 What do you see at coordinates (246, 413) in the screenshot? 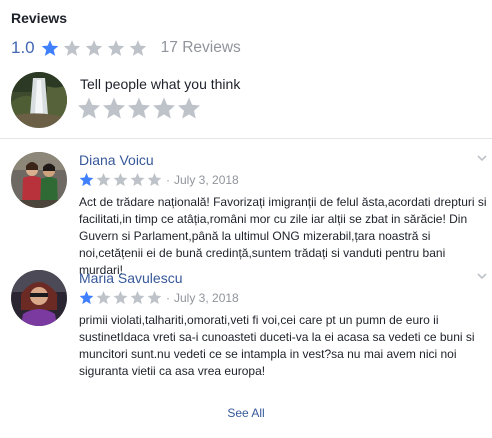
I see `see-all-link: See All` at bounding box center [246, 413].